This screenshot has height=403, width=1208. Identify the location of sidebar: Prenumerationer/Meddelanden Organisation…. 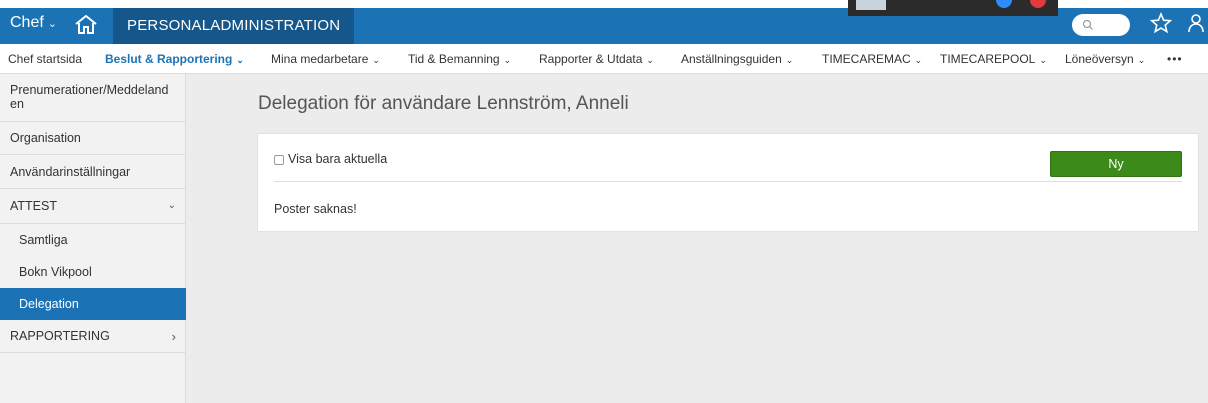
(93, 238).